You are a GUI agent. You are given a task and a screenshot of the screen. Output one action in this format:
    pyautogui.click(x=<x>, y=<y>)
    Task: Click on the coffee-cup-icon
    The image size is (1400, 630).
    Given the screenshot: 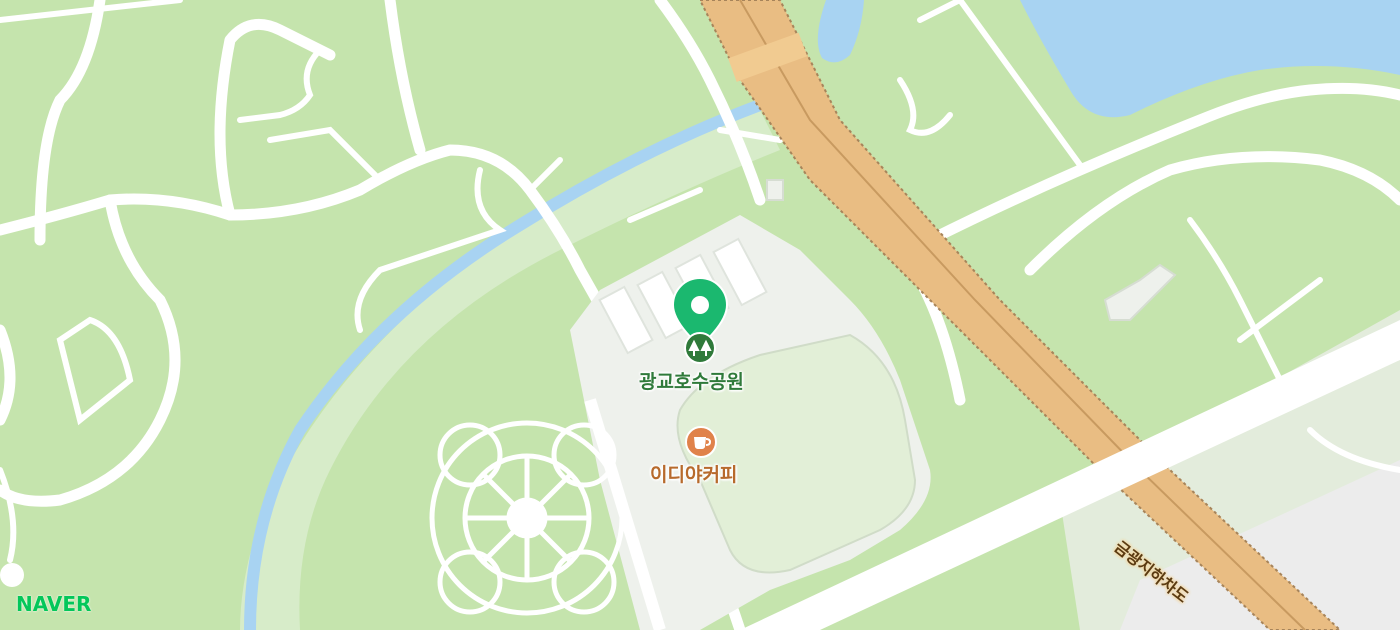 What is the action you would take?
    pyautogui.click(x=701, y=442)
    